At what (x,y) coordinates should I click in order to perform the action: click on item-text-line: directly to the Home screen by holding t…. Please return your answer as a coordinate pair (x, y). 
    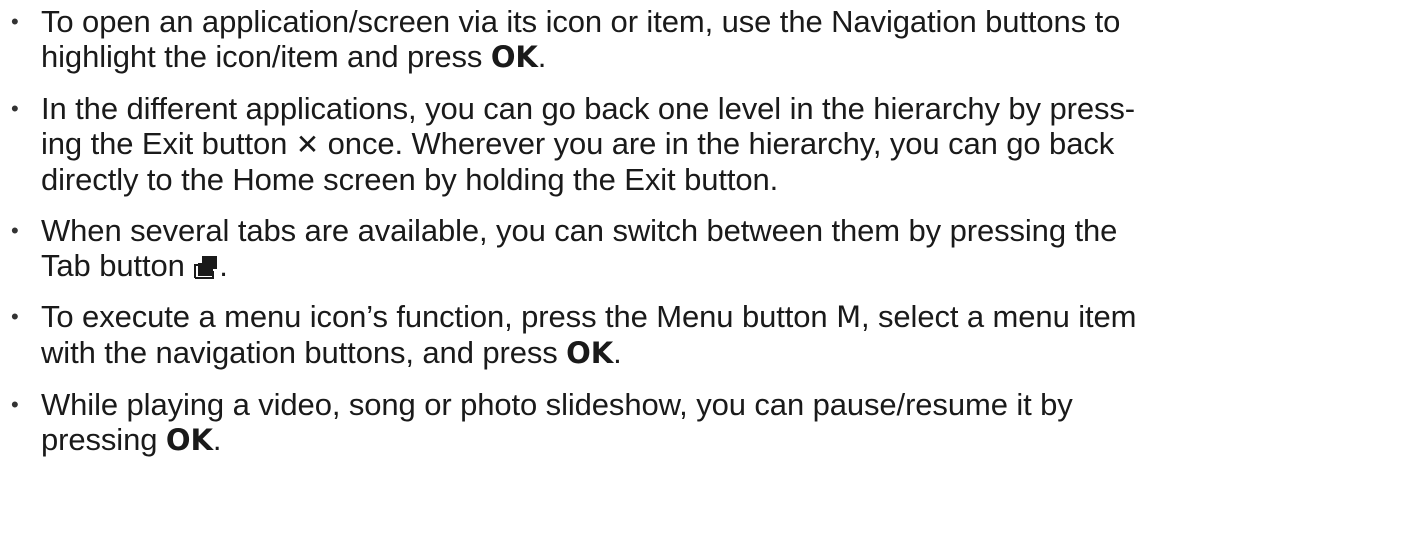
    Looking at the image, I should click on (410, 179).